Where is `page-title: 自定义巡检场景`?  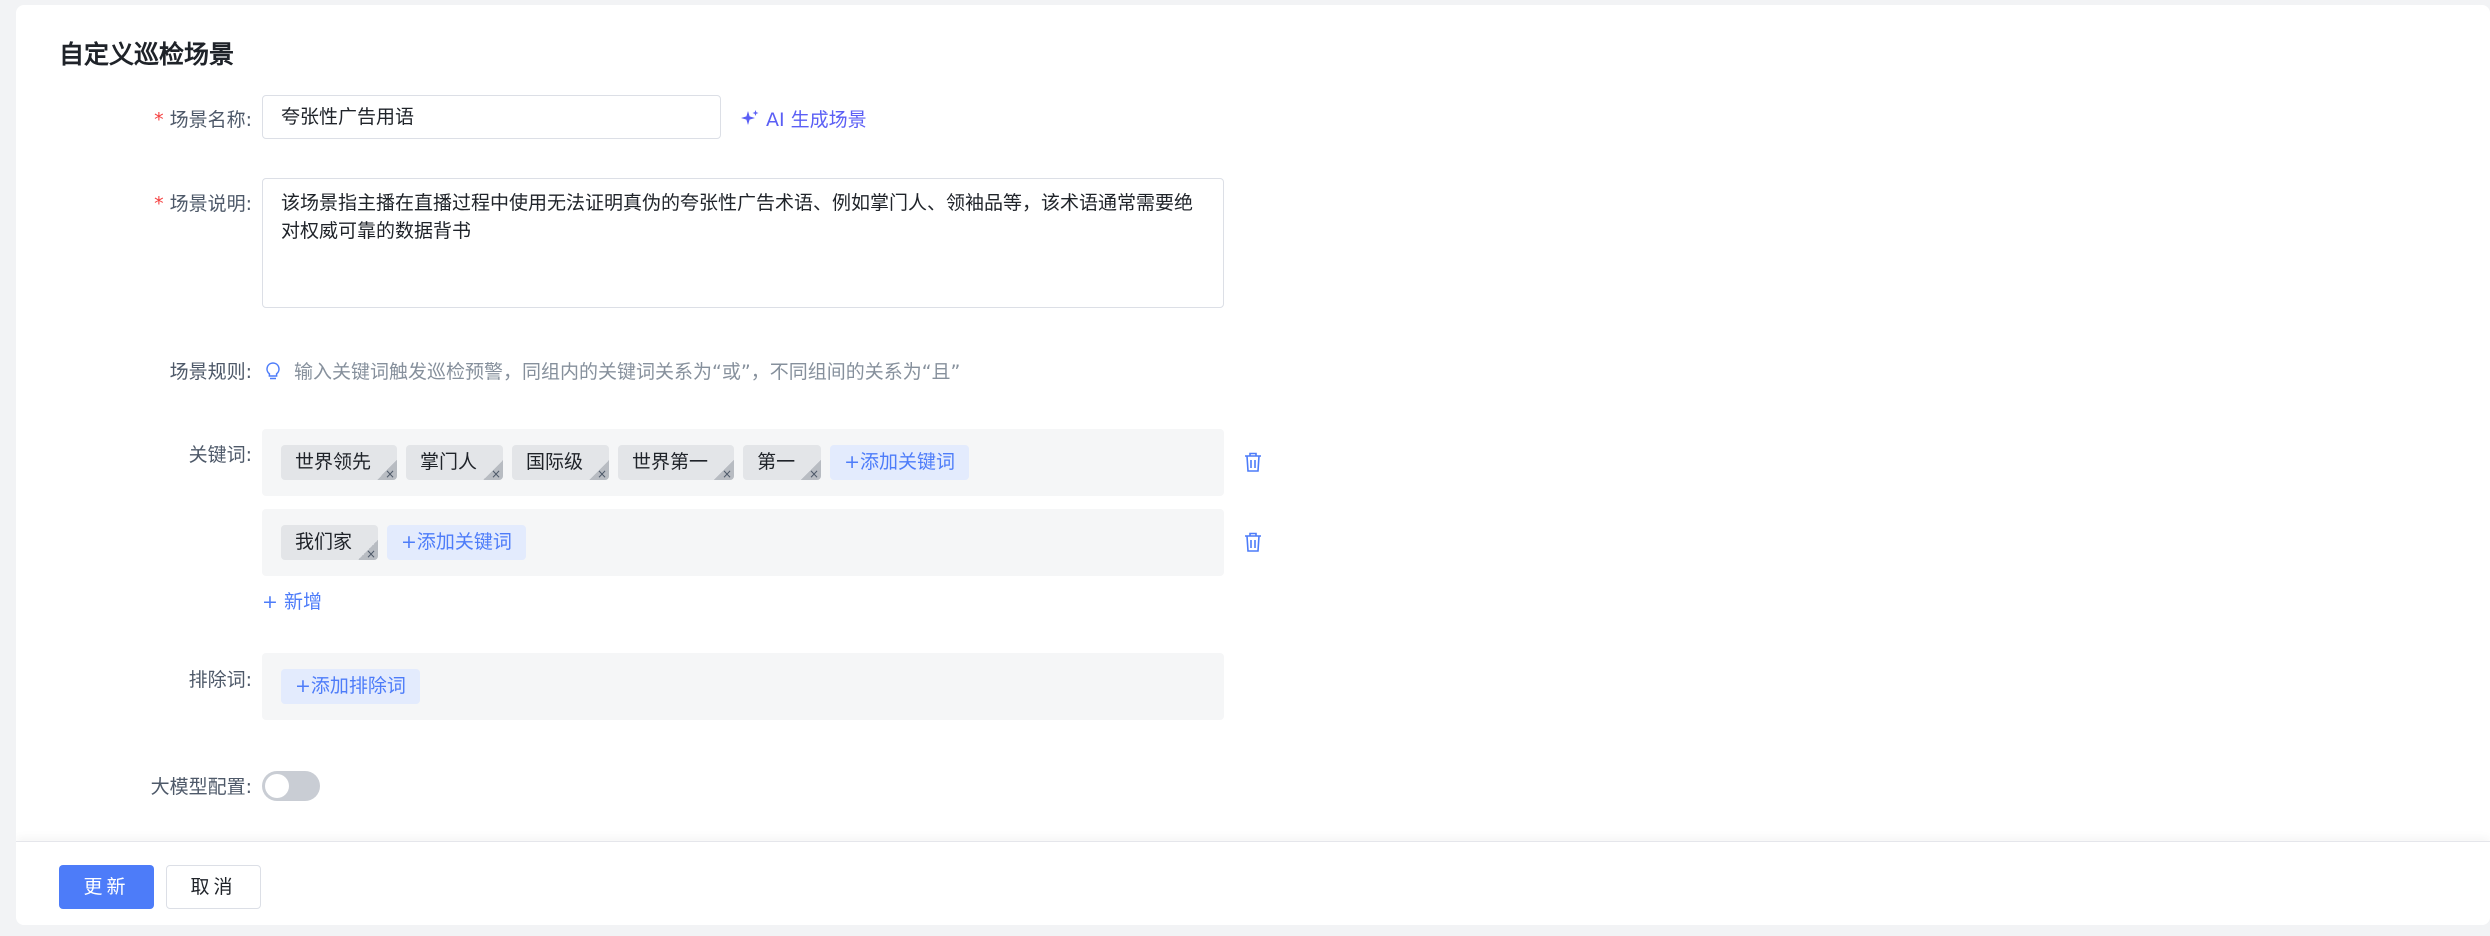 page-title: 自定义巡检场景 is located at coordinates (147, 54).